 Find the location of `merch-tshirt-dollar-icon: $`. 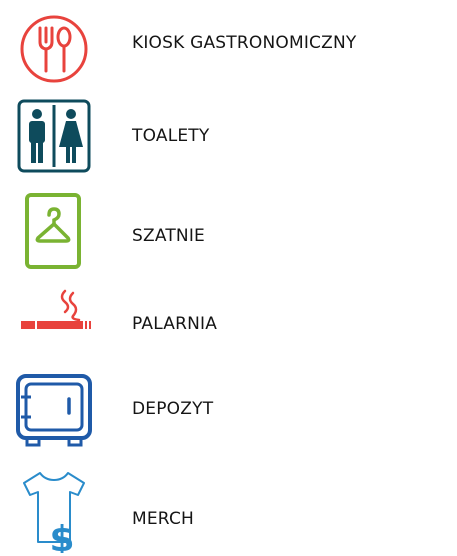

merch-tshirt-dollar-icon: $ is located at coordinates (54, 512).